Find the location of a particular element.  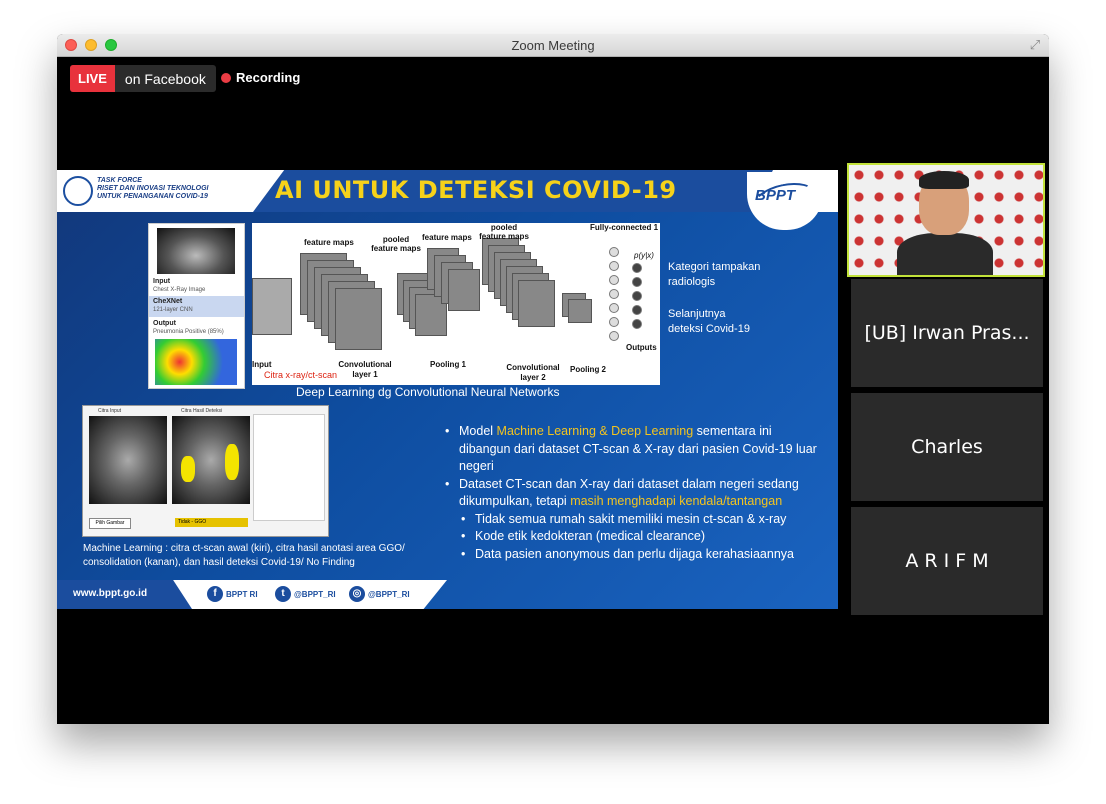

speaker-hair is located at coordinates (944, 180).